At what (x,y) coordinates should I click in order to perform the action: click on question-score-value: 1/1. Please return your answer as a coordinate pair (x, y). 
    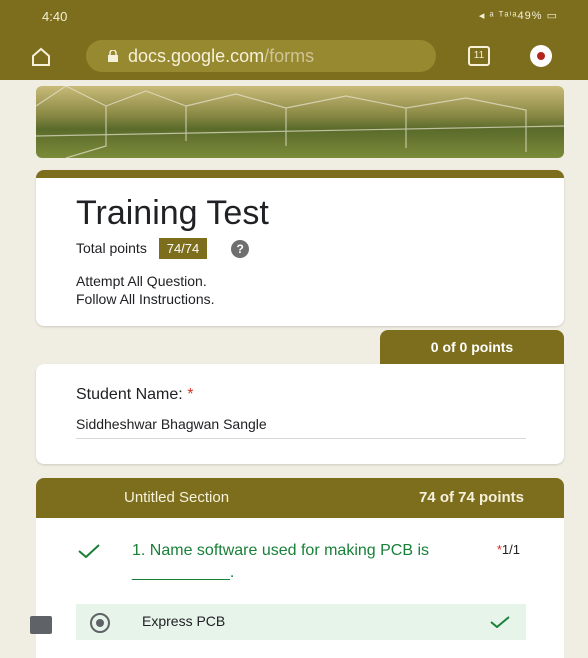
    Looking at the image, I should click on (510, 549).